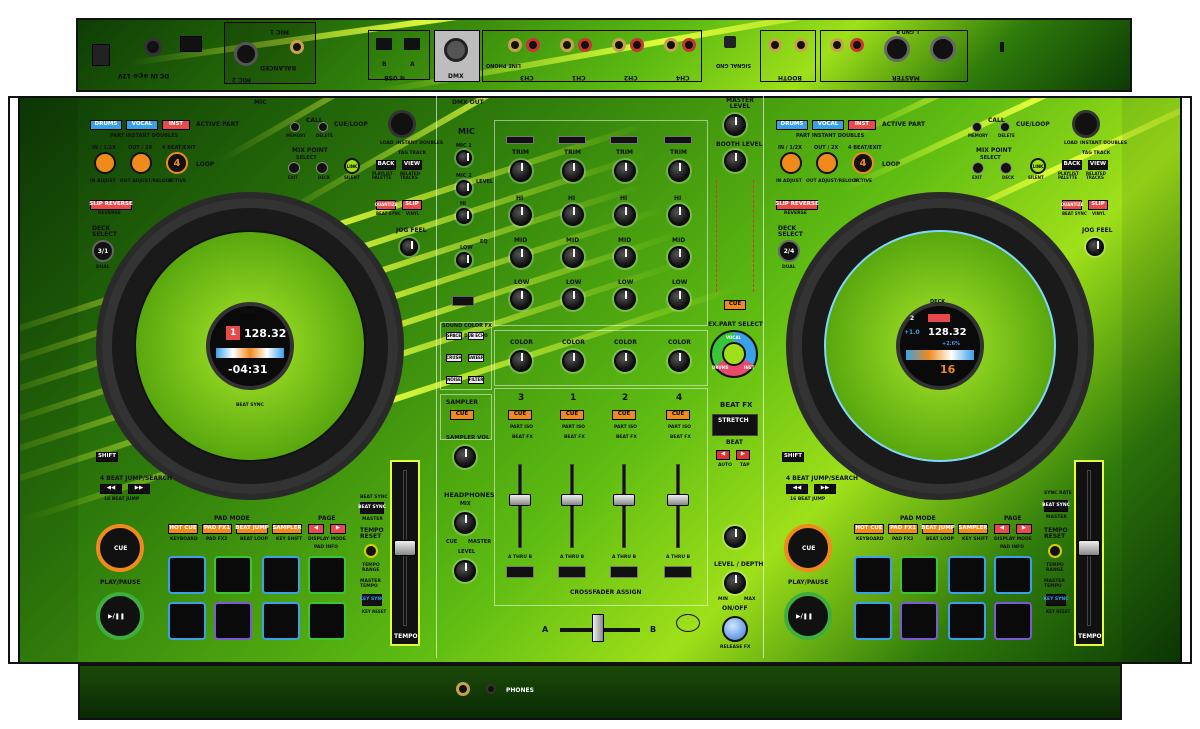 This screenshot has width=1200, height=729. Describe the element at coordinates (409, 247) in the screenshot. I see `left-jog-feel-knob` at that location.